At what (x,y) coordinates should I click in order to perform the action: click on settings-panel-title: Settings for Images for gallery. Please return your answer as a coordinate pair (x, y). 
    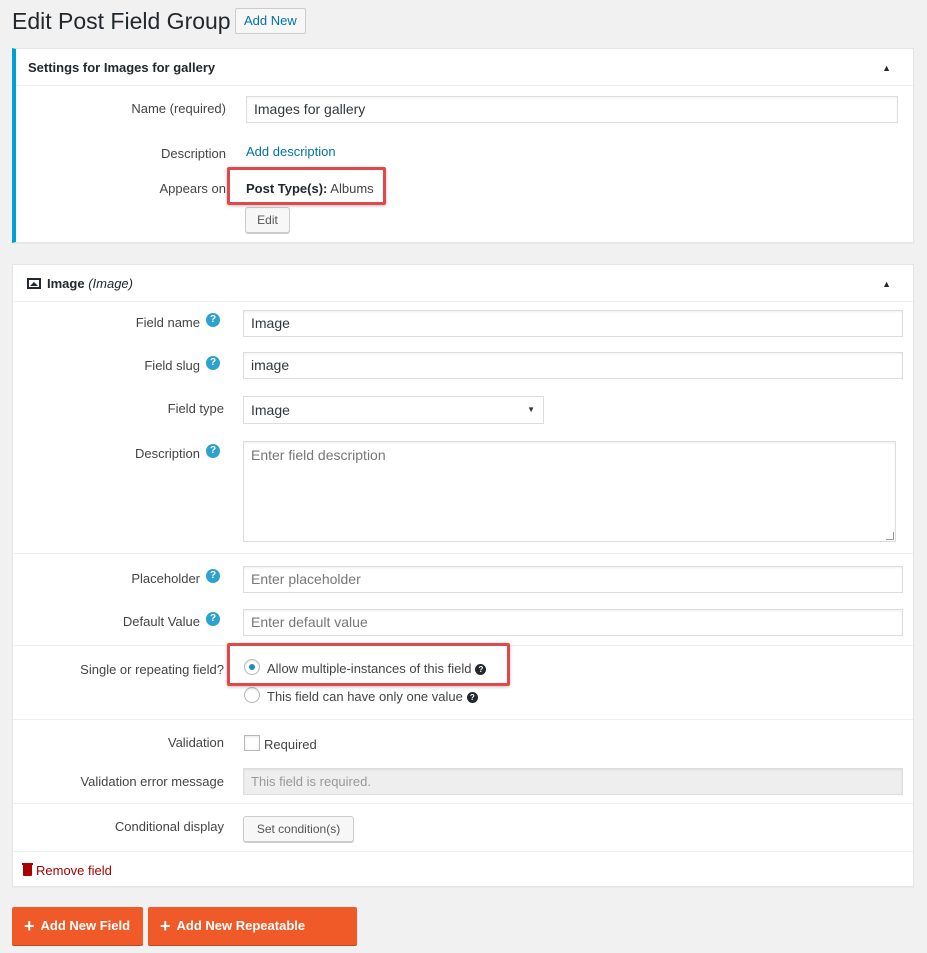
    Looking at the image, I should click on (122, 67).